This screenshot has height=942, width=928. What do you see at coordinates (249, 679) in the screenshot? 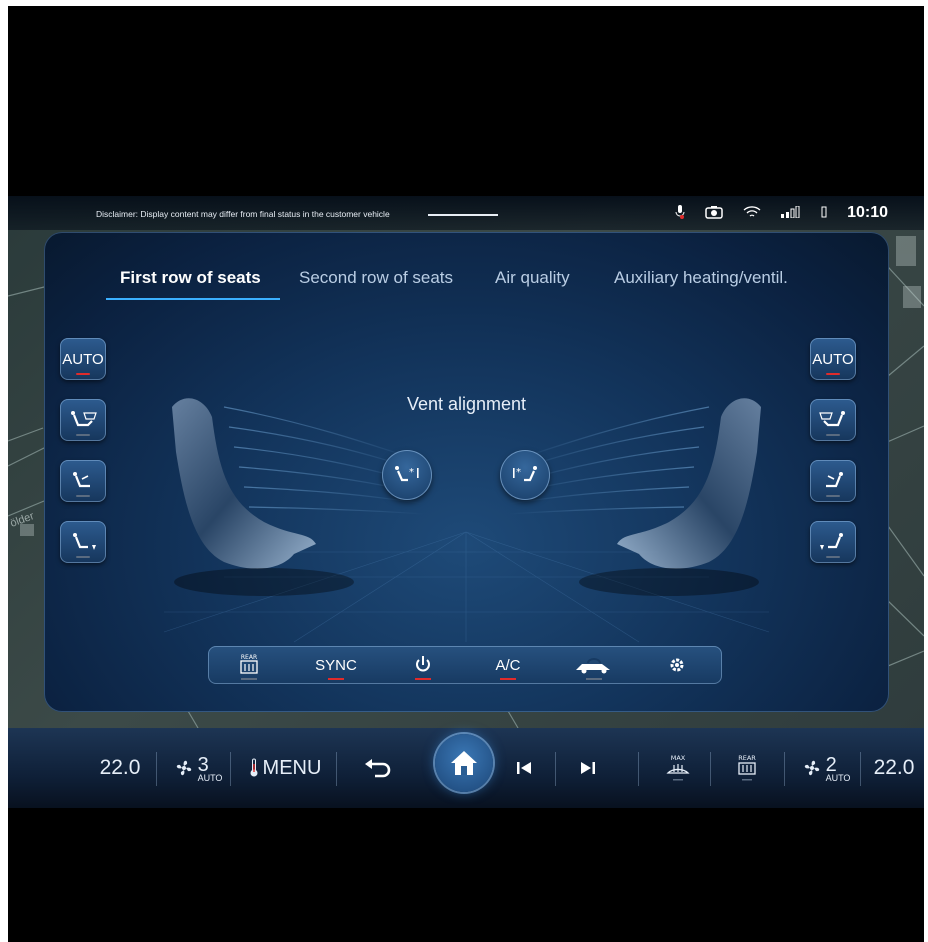
I see `rear-defrost-indicator` at bounding box center [249, 679].